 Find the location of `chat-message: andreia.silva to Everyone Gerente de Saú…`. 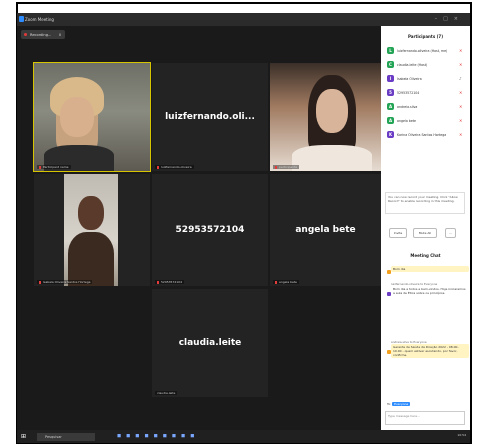

chat-message: andreia.silva to Everyone Gerente de Saú… is located at coordinates (428, 349).